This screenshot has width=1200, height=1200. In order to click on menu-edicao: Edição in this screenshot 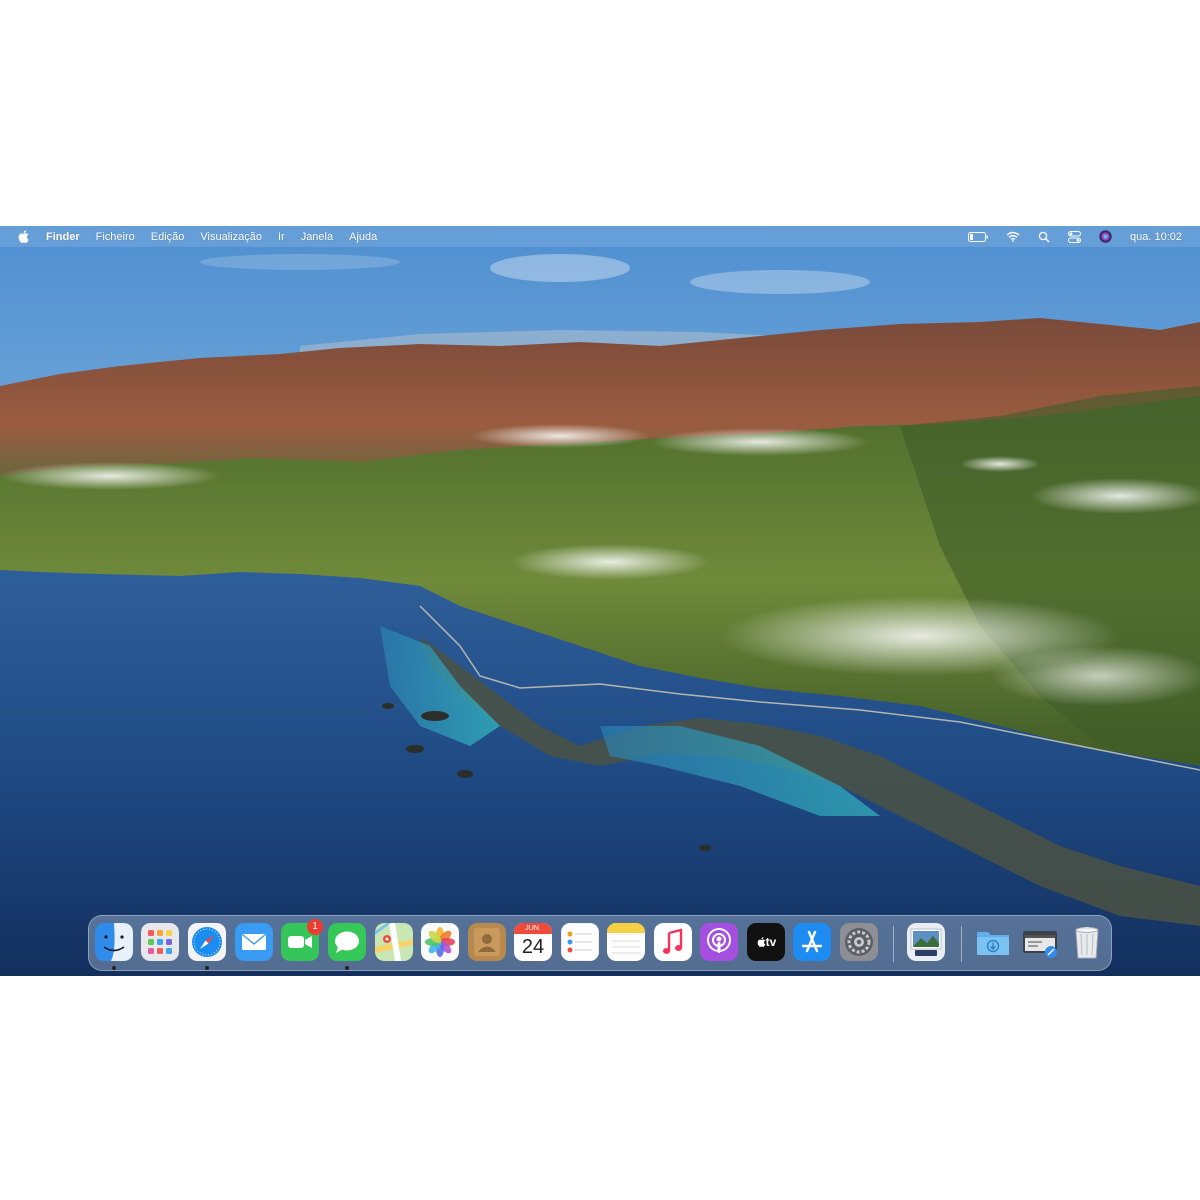, I will do `click(168, 237)`.